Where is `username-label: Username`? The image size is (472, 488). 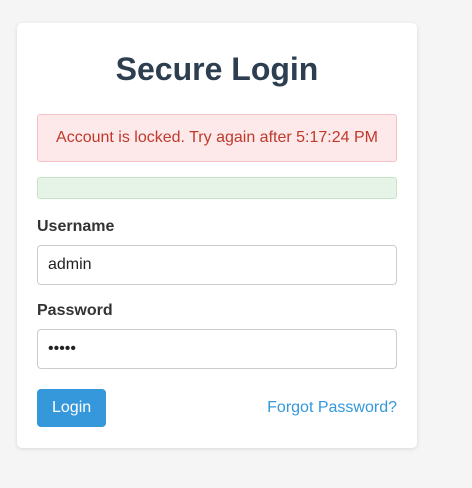
username-label: Username is located at coordinates (76, 226).